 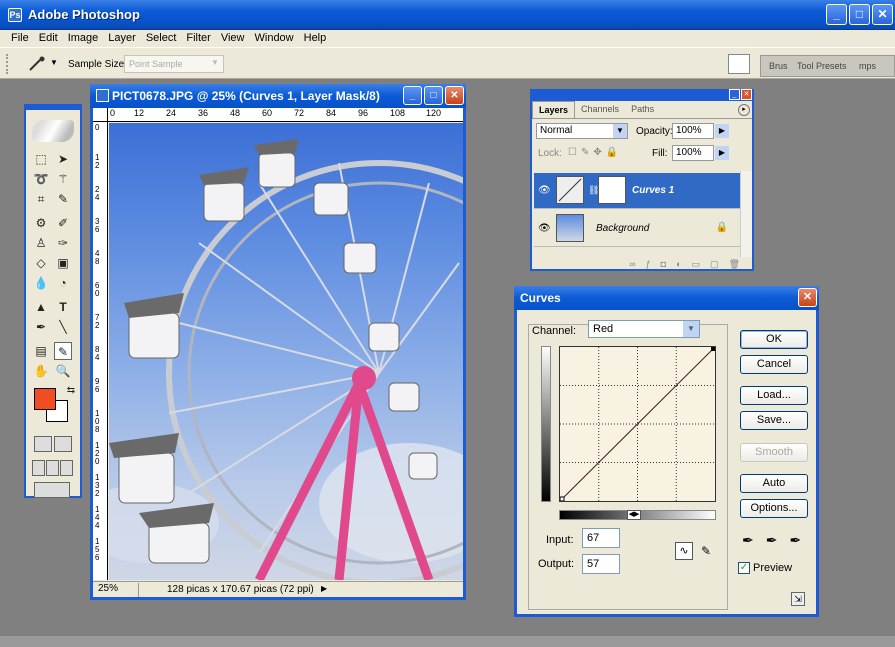 I want to click on horizontal-ruler: 0 12 24 36 48 60 72 84 96 108 120, so click(x=285, y=115).